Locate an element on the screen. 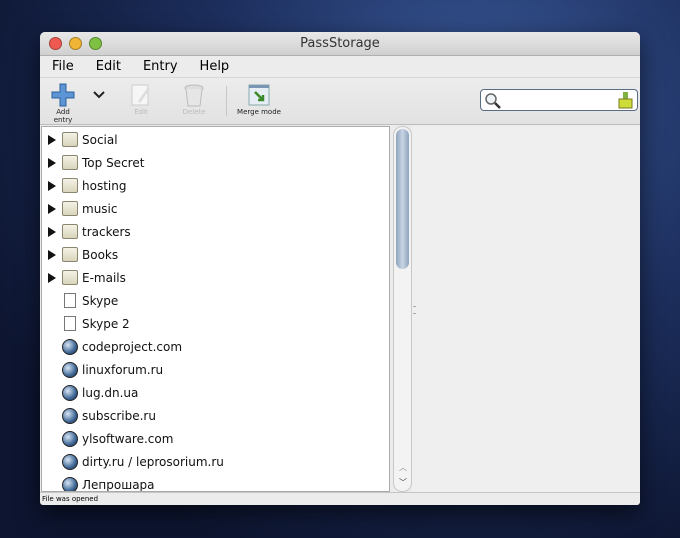 The image size is (680, 538). toolbar: Add entry Edit Delete Merge mode is located at coordinates (340, 101).